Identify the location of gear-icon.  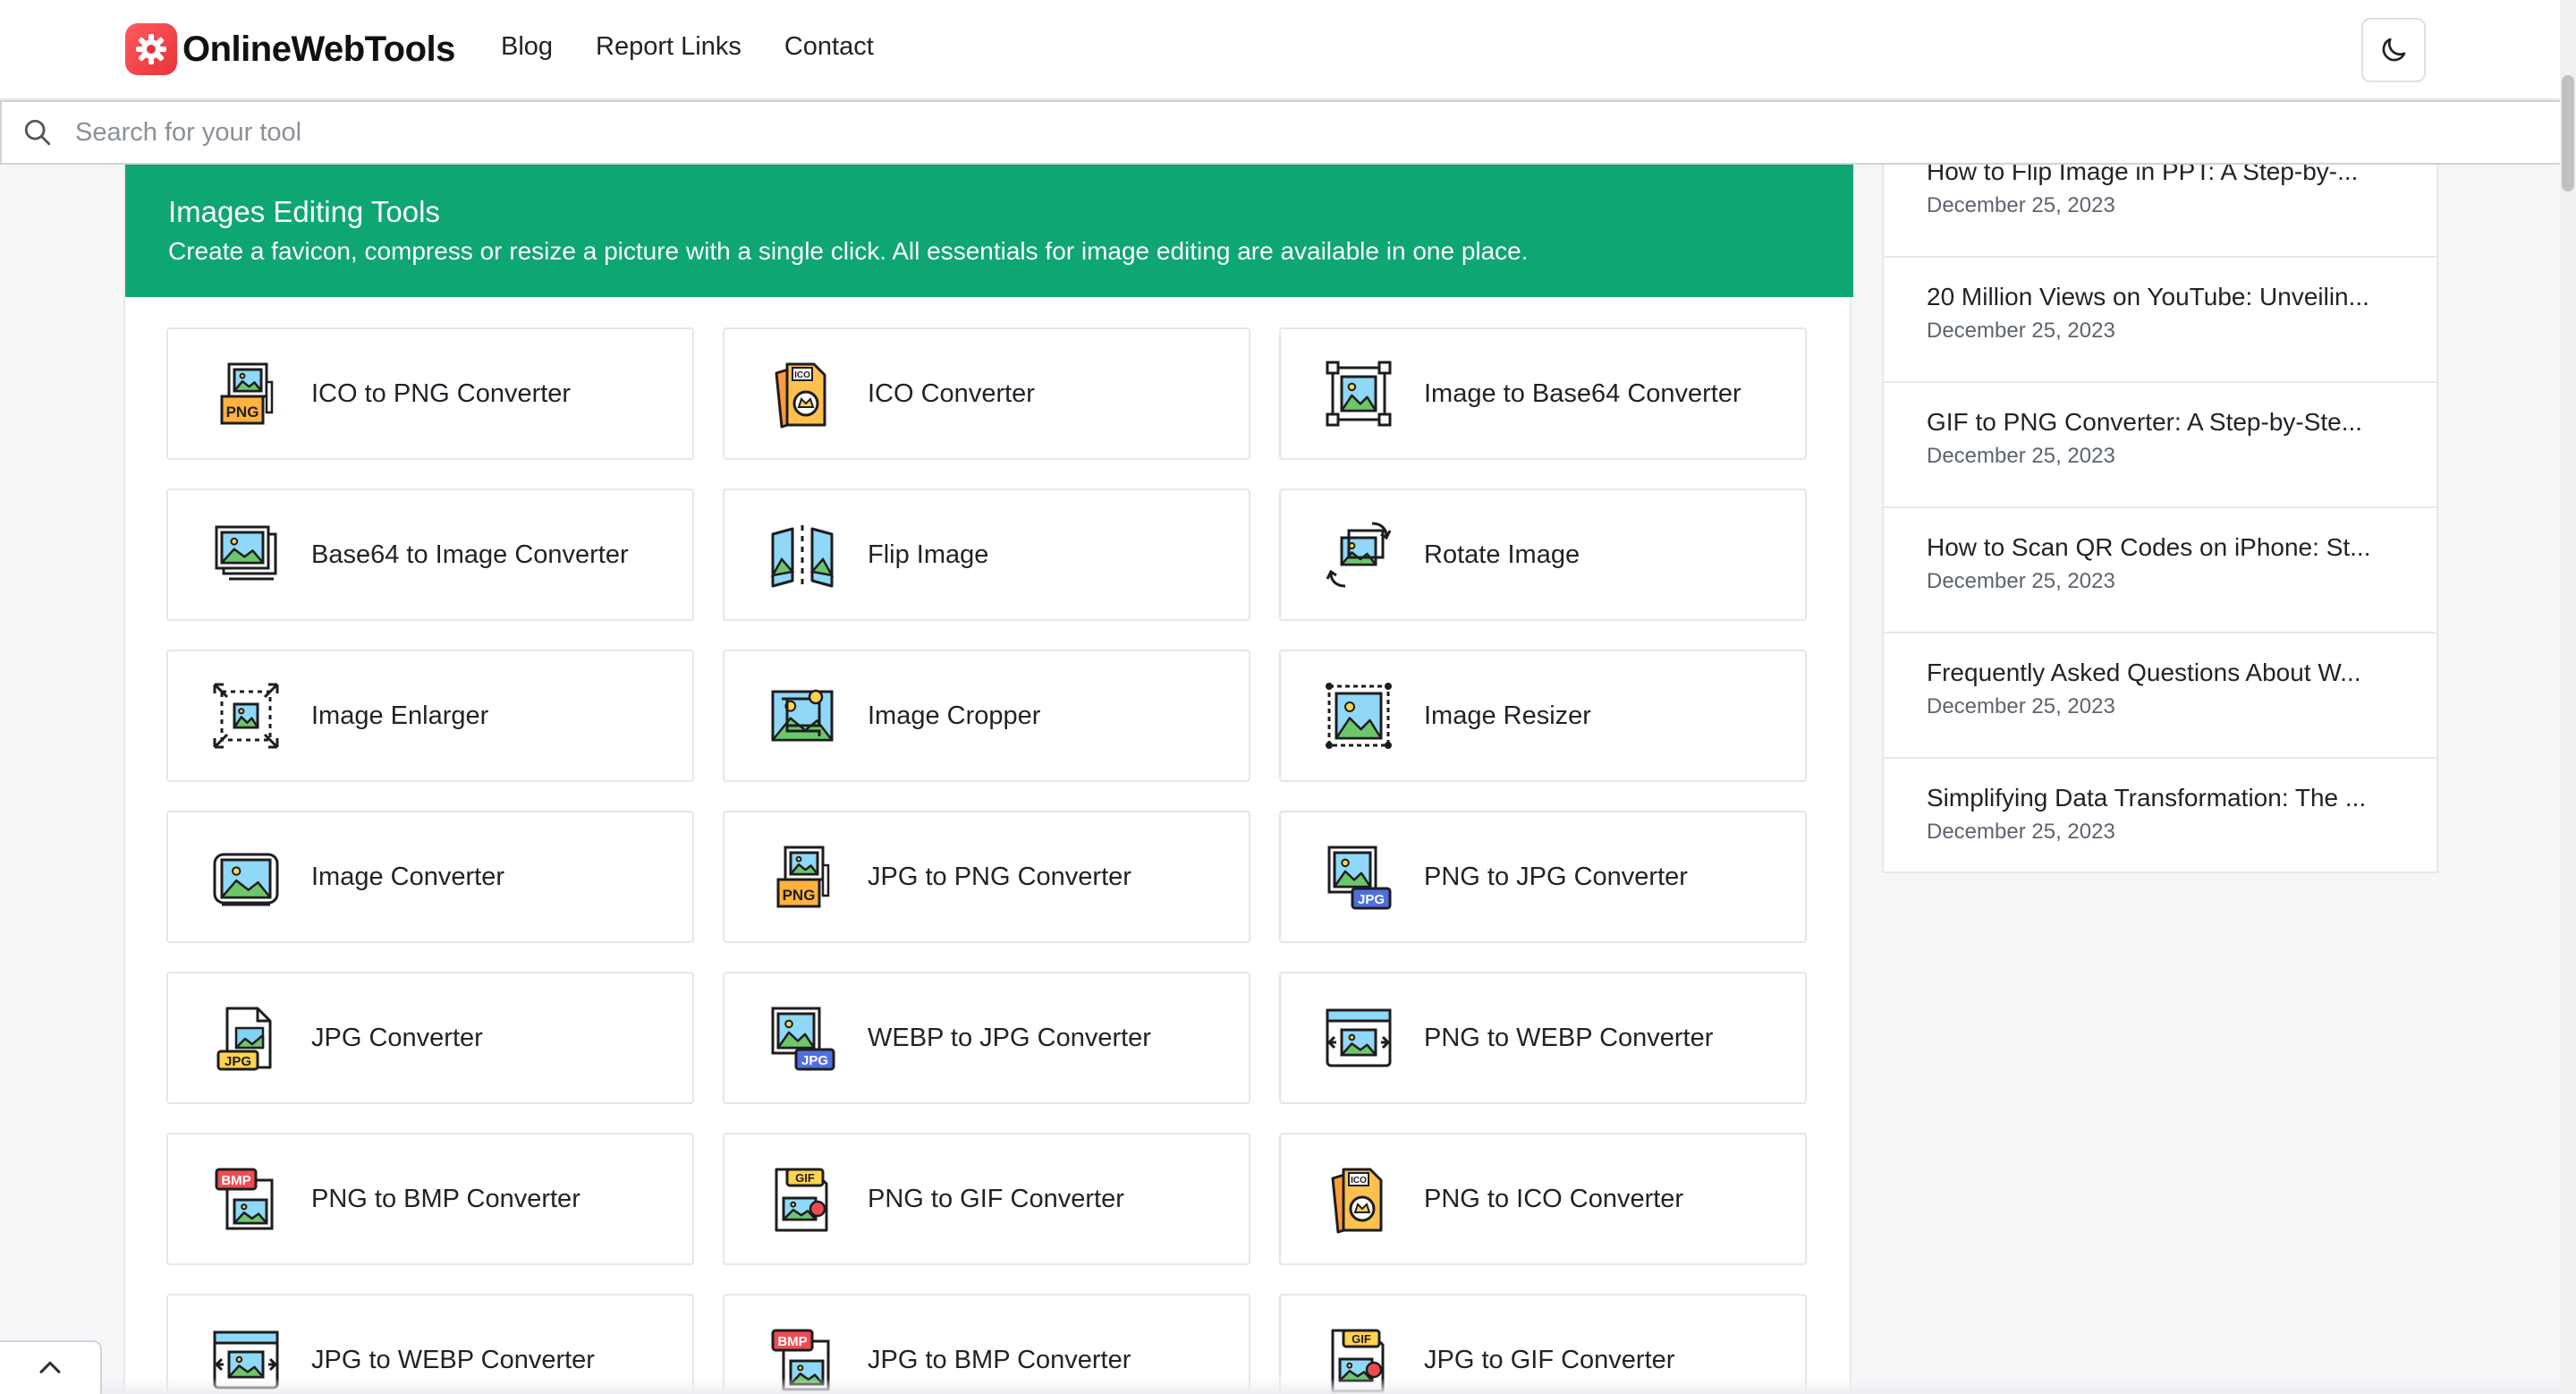
(151, 49).